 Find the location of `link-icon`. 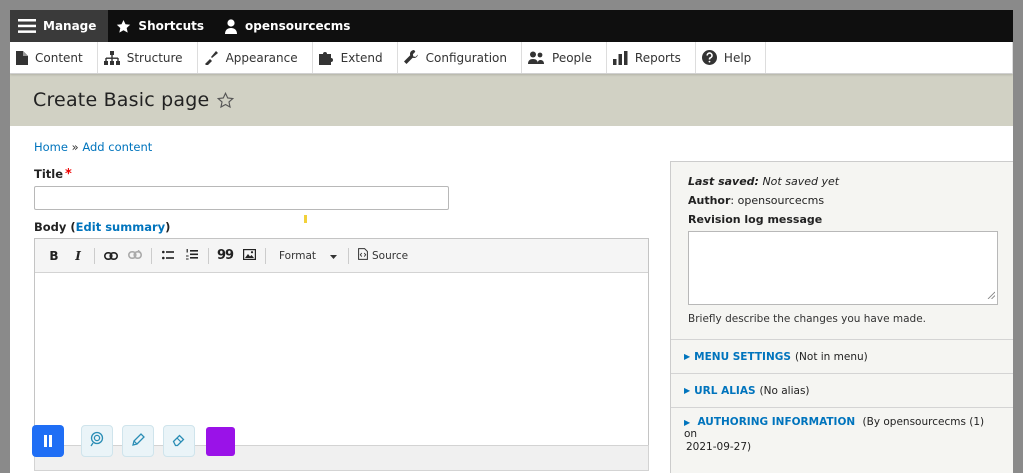

link-icon is located at coordinates (111, 256).